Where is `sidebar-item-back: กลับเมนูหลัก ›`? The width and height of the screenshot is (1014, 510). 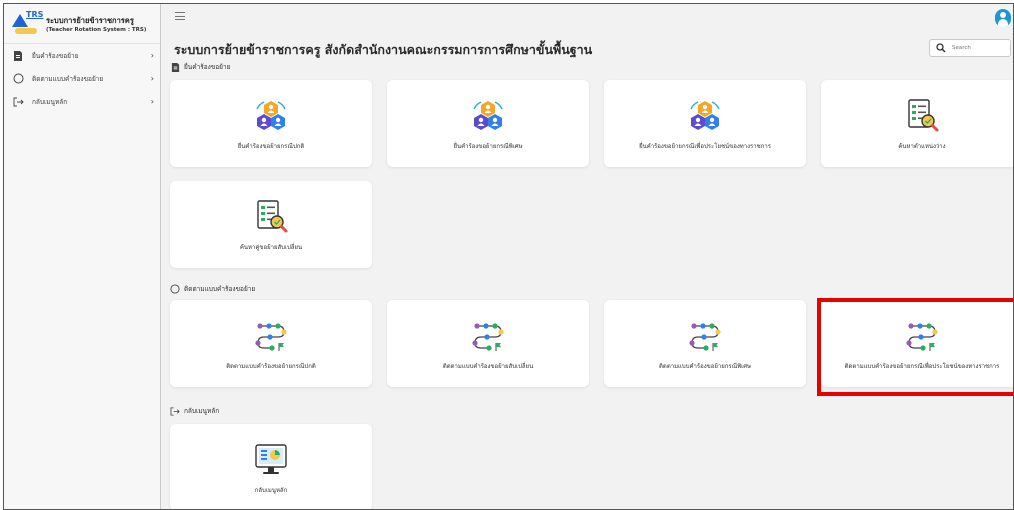
sidebar-item-back: กลับเมนูหลัก › is located at coordinates (82, 101).